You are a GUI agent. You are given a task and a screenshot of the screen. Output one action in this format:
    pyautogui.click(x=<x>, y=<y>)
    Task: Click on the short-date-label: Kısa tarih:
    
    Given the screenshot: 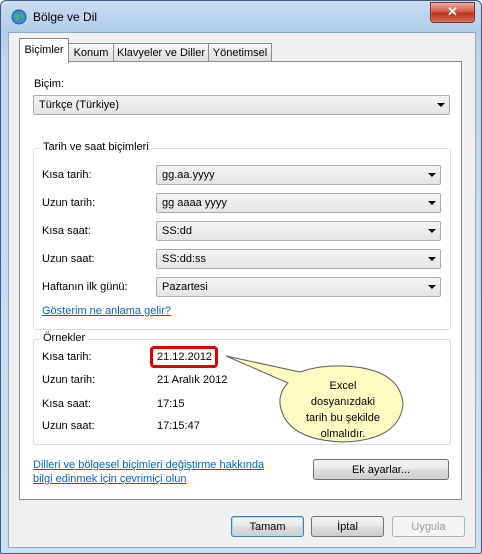 What is the action you would take?
    pyautogui.click(x=67, y=175)
    